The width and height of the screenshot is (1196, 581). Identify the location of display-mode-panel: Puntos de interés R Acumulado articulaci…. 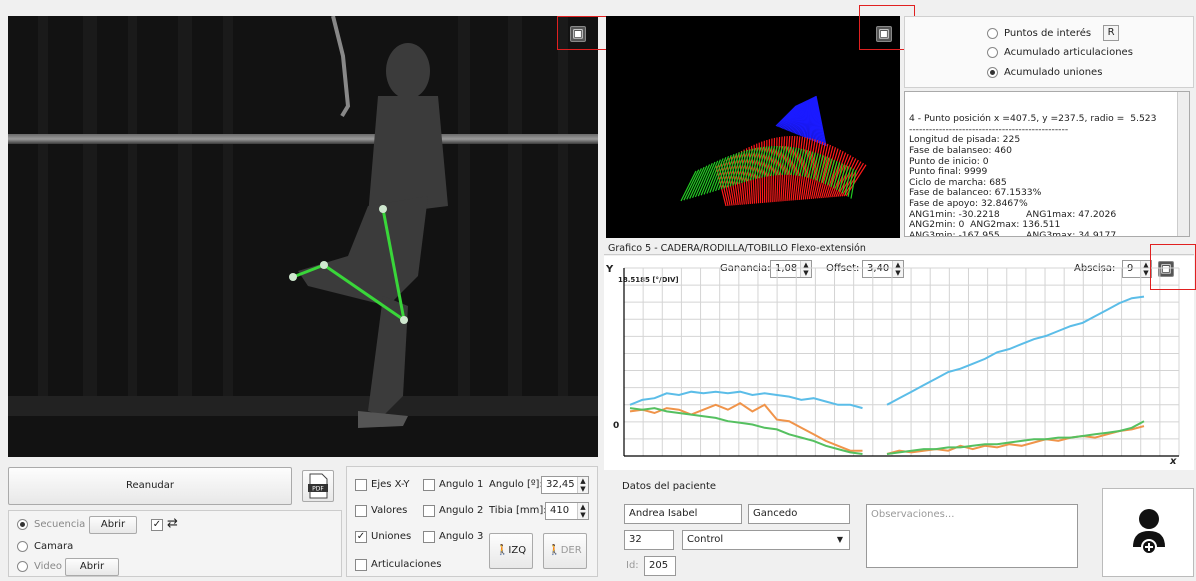
(1049, 52).